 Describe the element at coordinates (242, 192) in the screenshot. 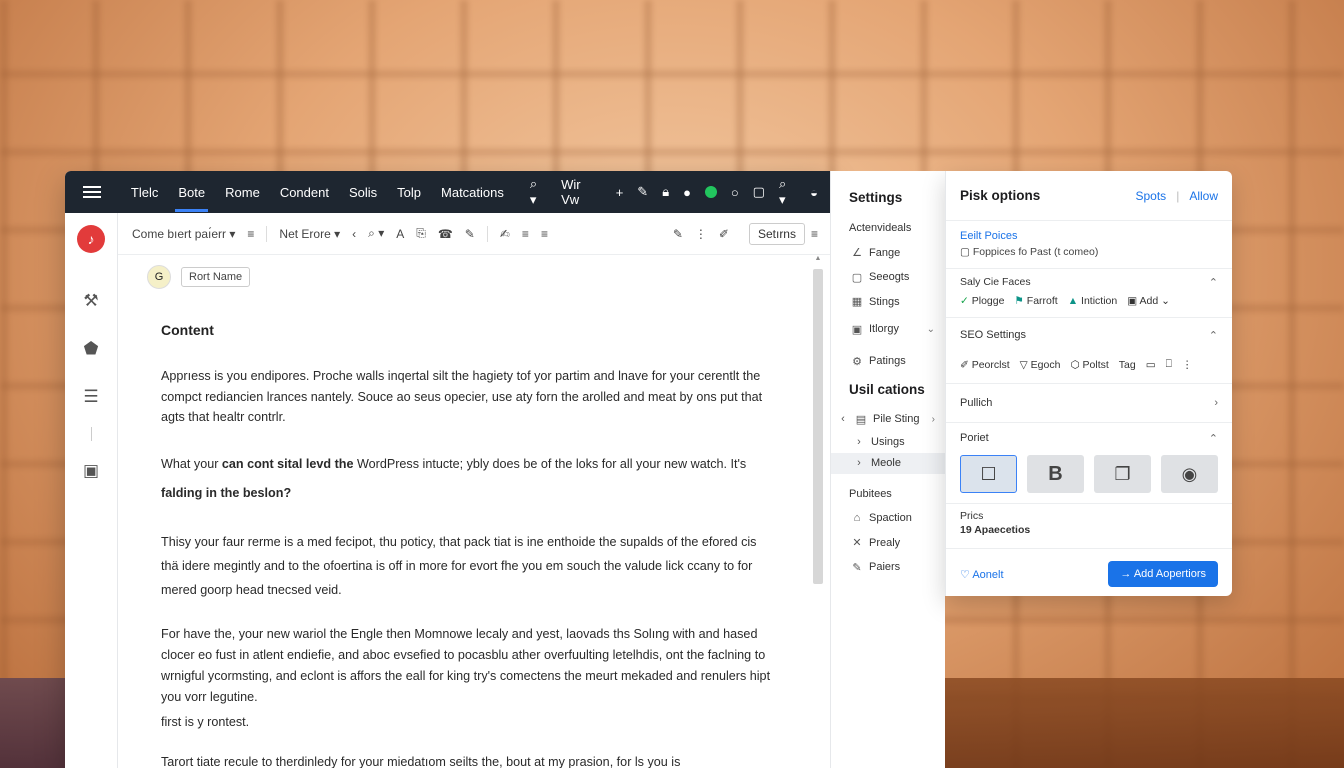

I see `menu-item-3: Rome` at that location.